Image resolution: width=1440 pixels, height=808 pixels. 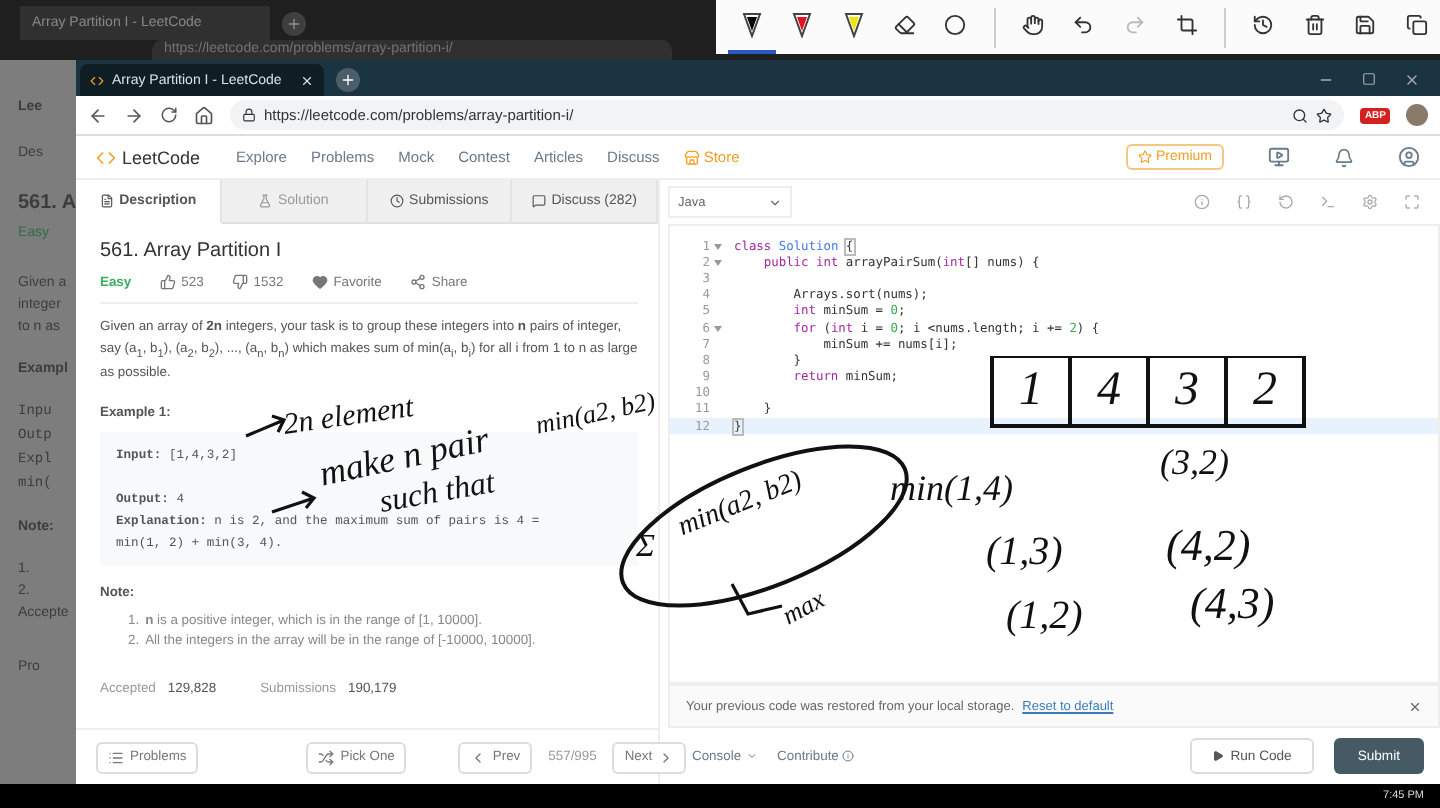 I want to click on array-cell-text: 2, so click(x=1265, y=391).